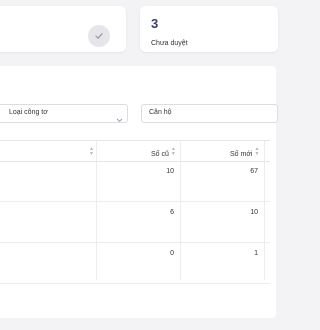 The image size is (320, 330). What do you see at coordinates (170, 171) in the screenshot?
I see `old-reading-cell: 10` at bounding box center [170, 171].